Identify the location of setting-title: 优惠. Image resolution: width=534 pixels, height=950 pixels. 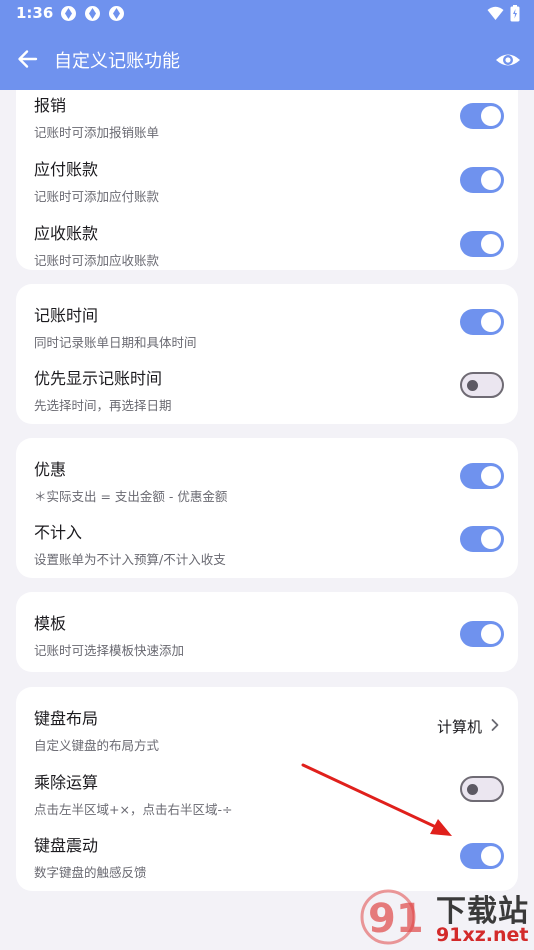
(50, 469).